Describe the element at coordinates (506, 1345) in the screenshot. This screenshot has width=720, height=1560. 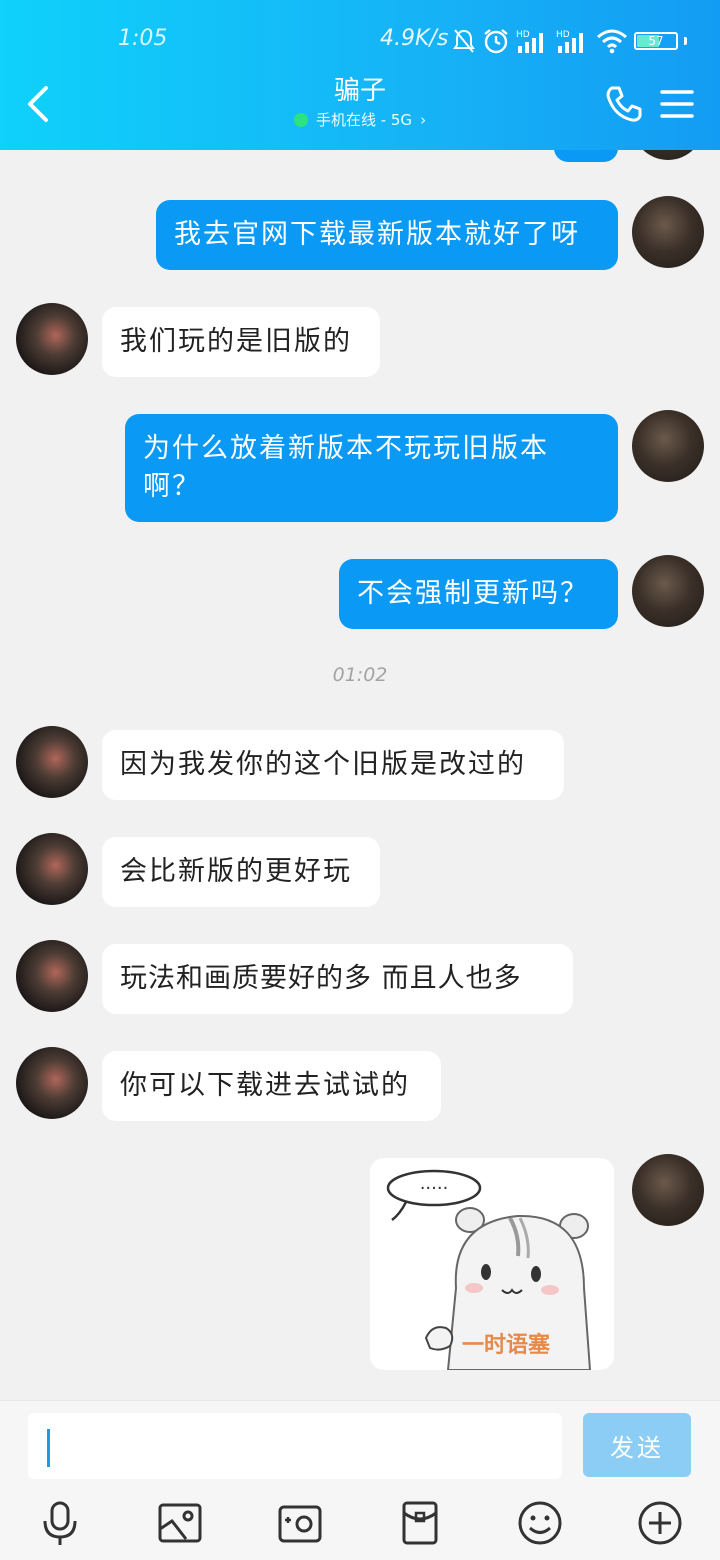
I see `sticker-caption: 一时语塞` at that location.